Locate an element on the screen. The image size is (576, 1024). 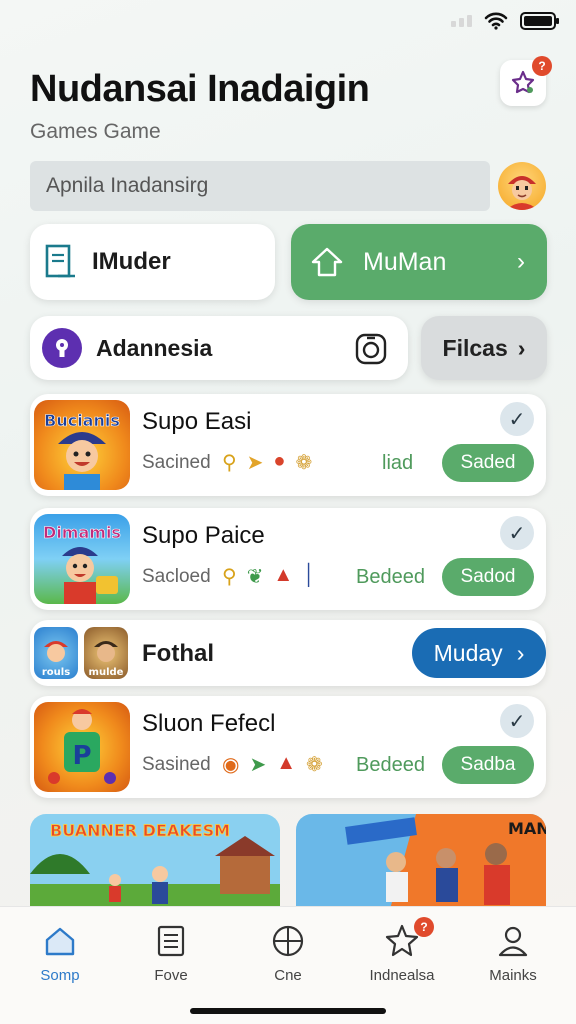
featured-thumb-1: rouls is located at coordinates (56, 653).